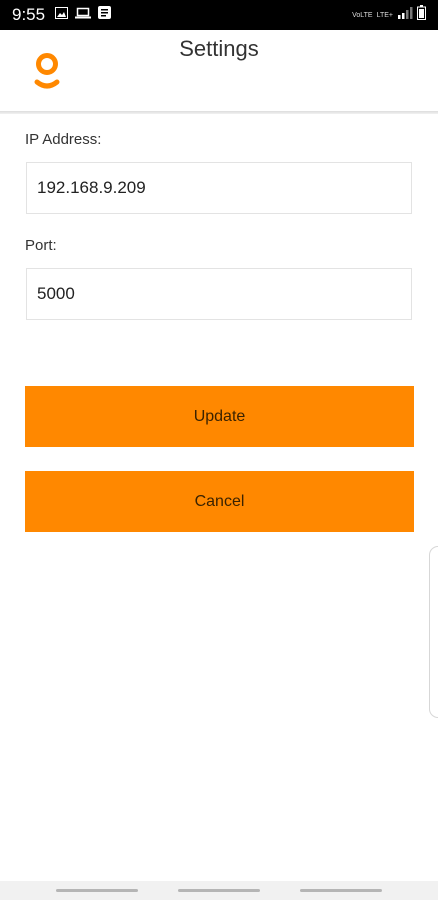 The width and height of the screenshot is (438, 900). What do you see at coordinates (62, 15) in the screenshot?
I see `image-icon` at bounding box center [62, 15].